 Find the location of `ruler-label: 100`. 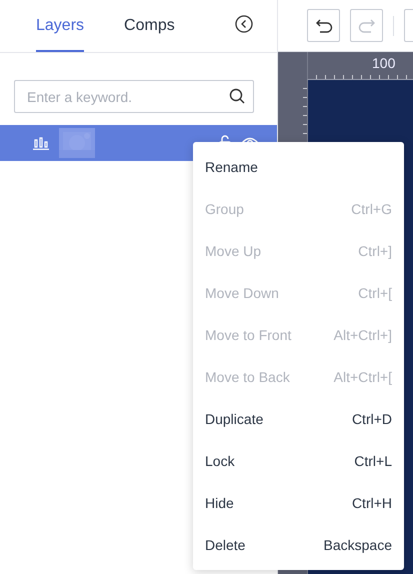

ruler-label: 100 is located at coordinates (384, 63).